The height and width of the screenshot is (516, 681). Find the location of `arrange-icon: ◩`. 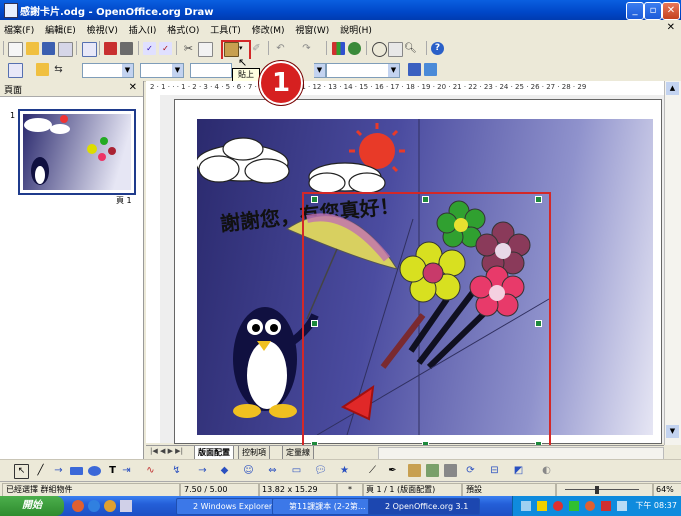

arrange-icon: ◩ is located at coordinates (518, 470).